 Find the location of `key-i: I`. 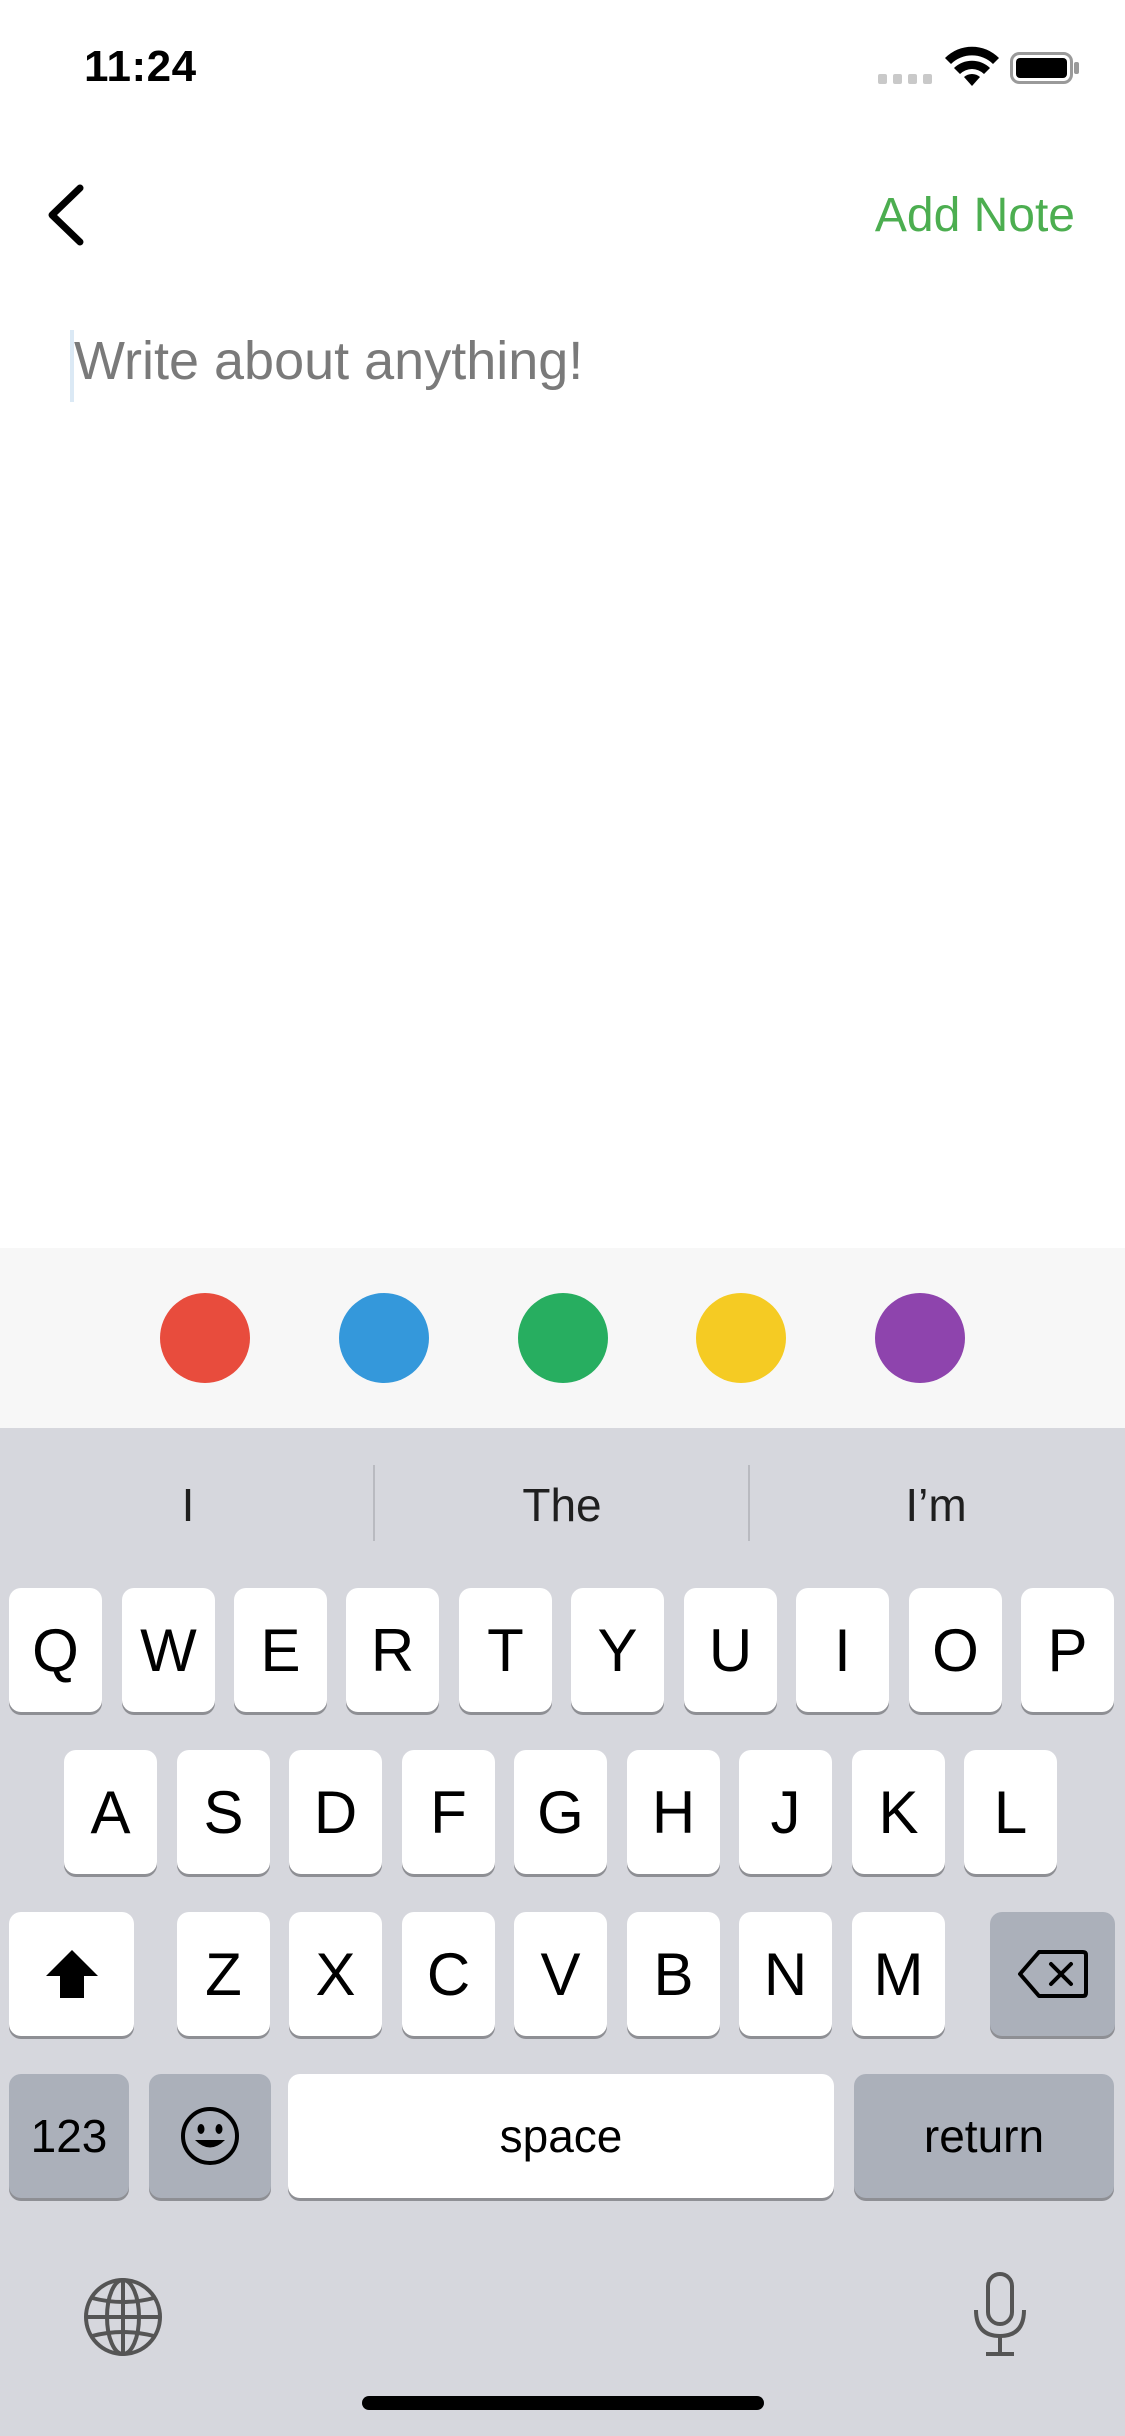

key-i: I is located at coordinates (842, 1650).